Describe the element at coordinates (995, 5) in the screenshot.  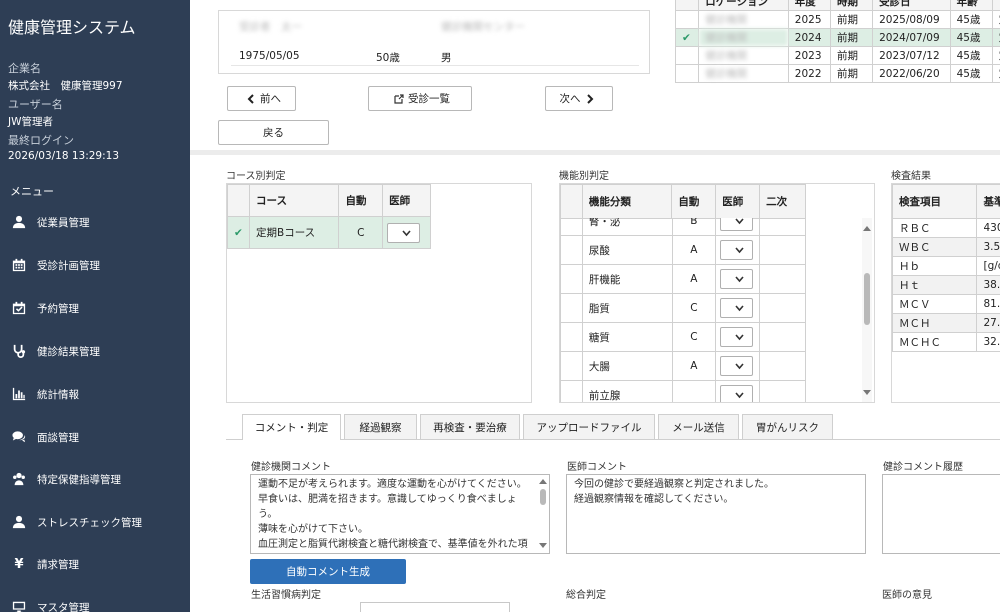
I see `history-header: コ` at that location.